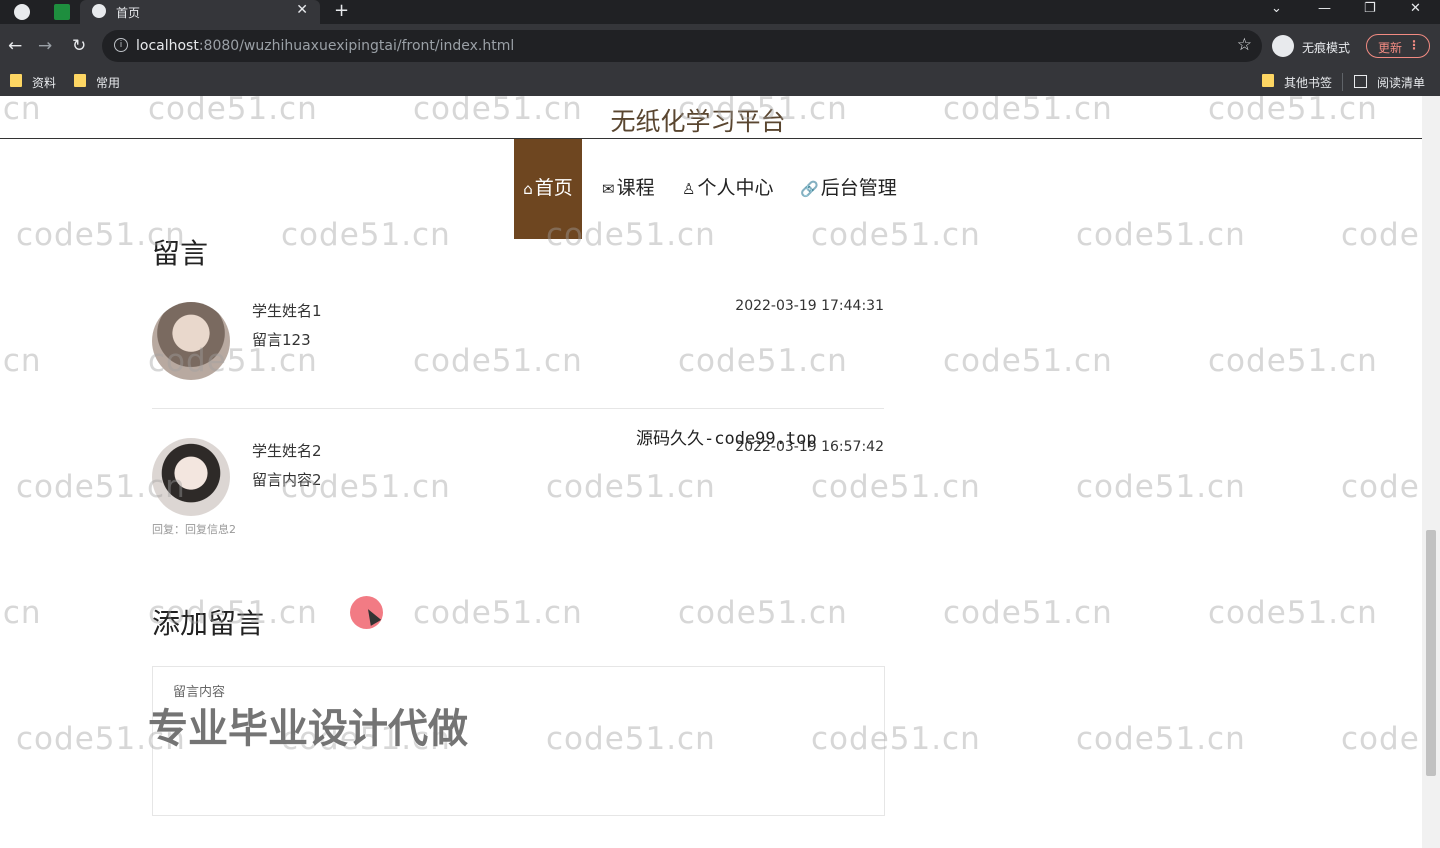  What do you see at coordinates (1324, 8) in the screenshot?
I see `minimize-button: —` at bounding box center [1324, 8].